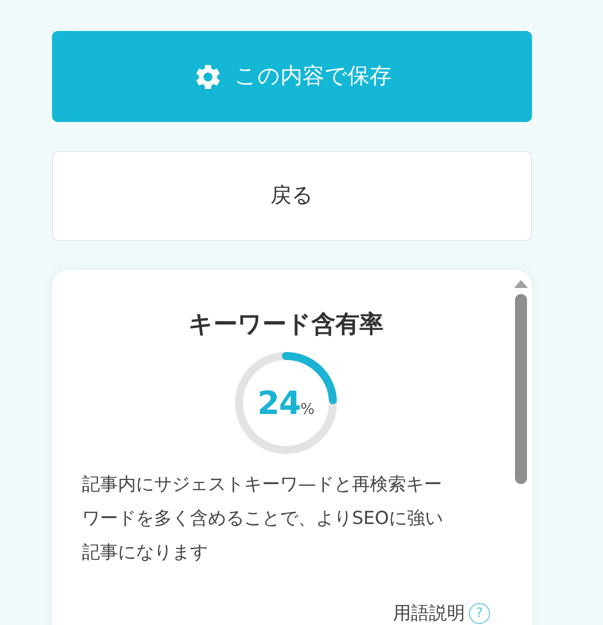 The height and width of the screenshot is (625, 603). I want to click on back-button: 戻る, so click(292, 196).